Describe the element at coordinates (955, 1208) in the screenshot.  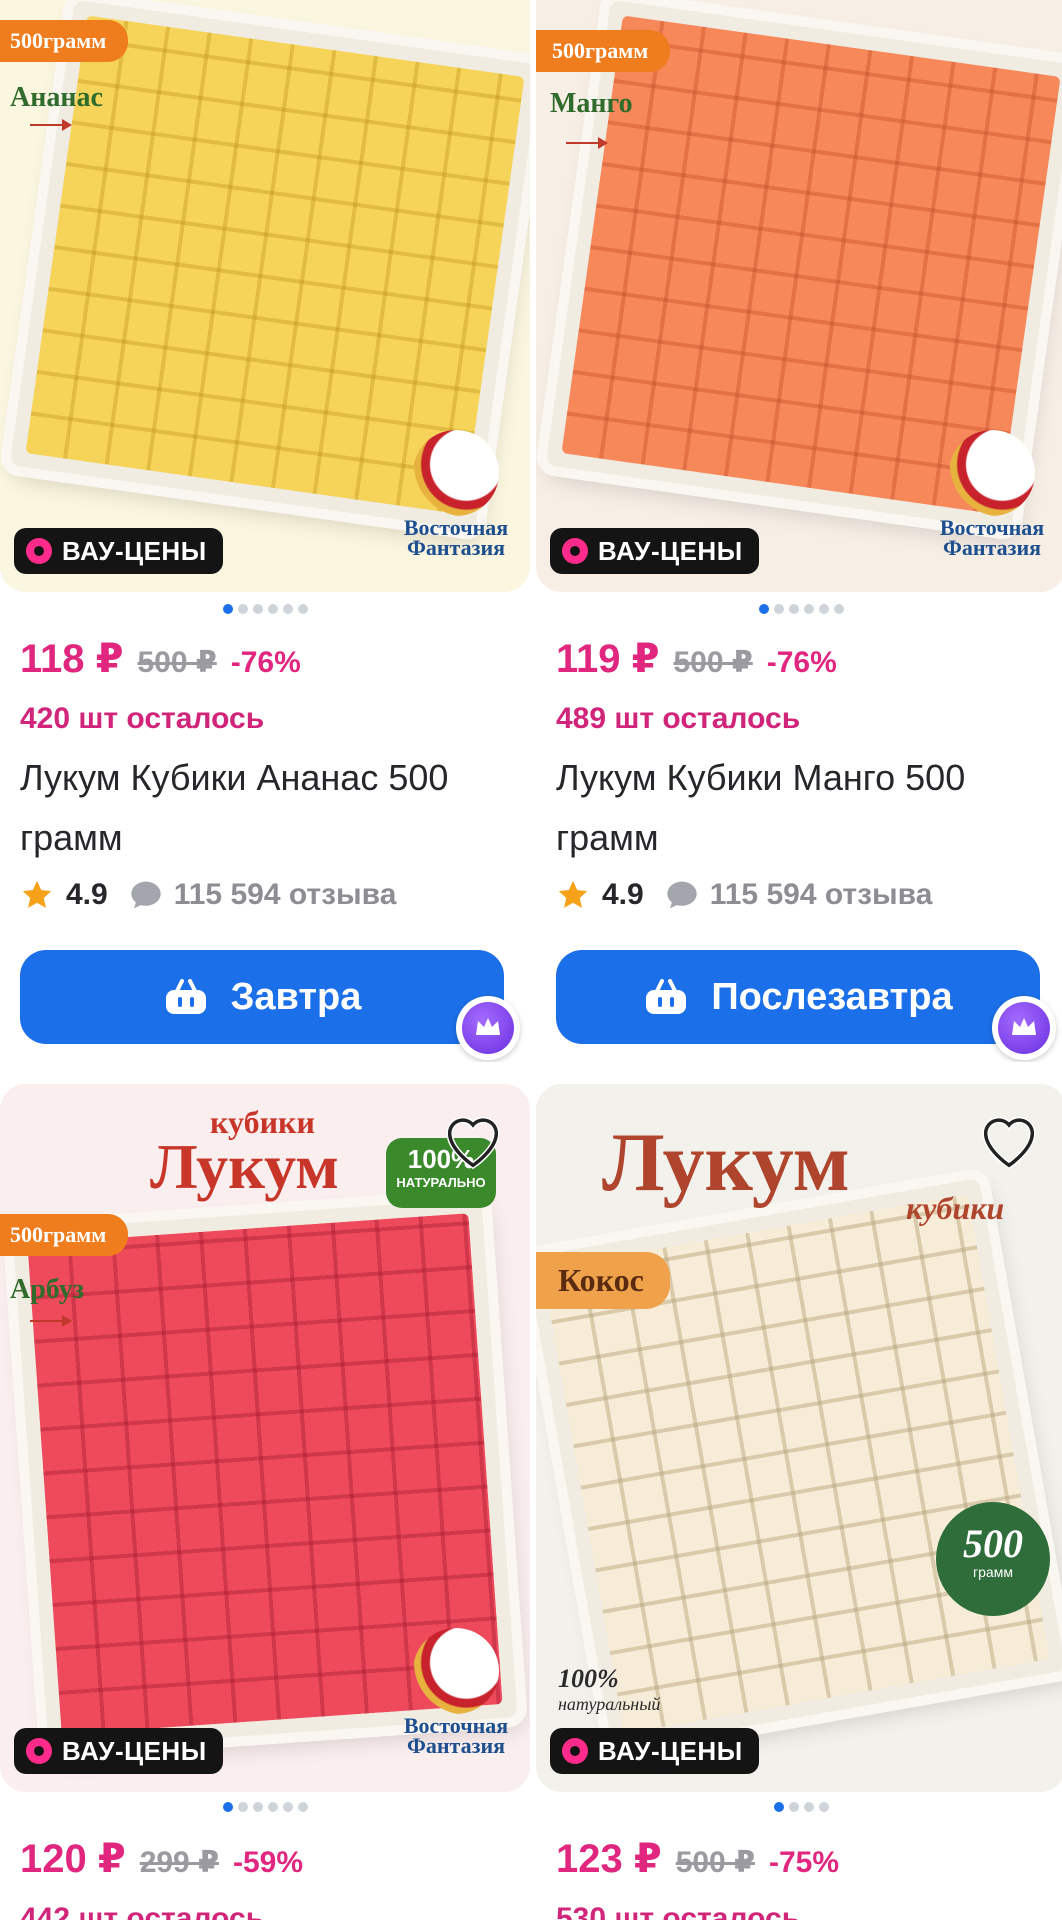
I see `header-small: кубики` at that location.